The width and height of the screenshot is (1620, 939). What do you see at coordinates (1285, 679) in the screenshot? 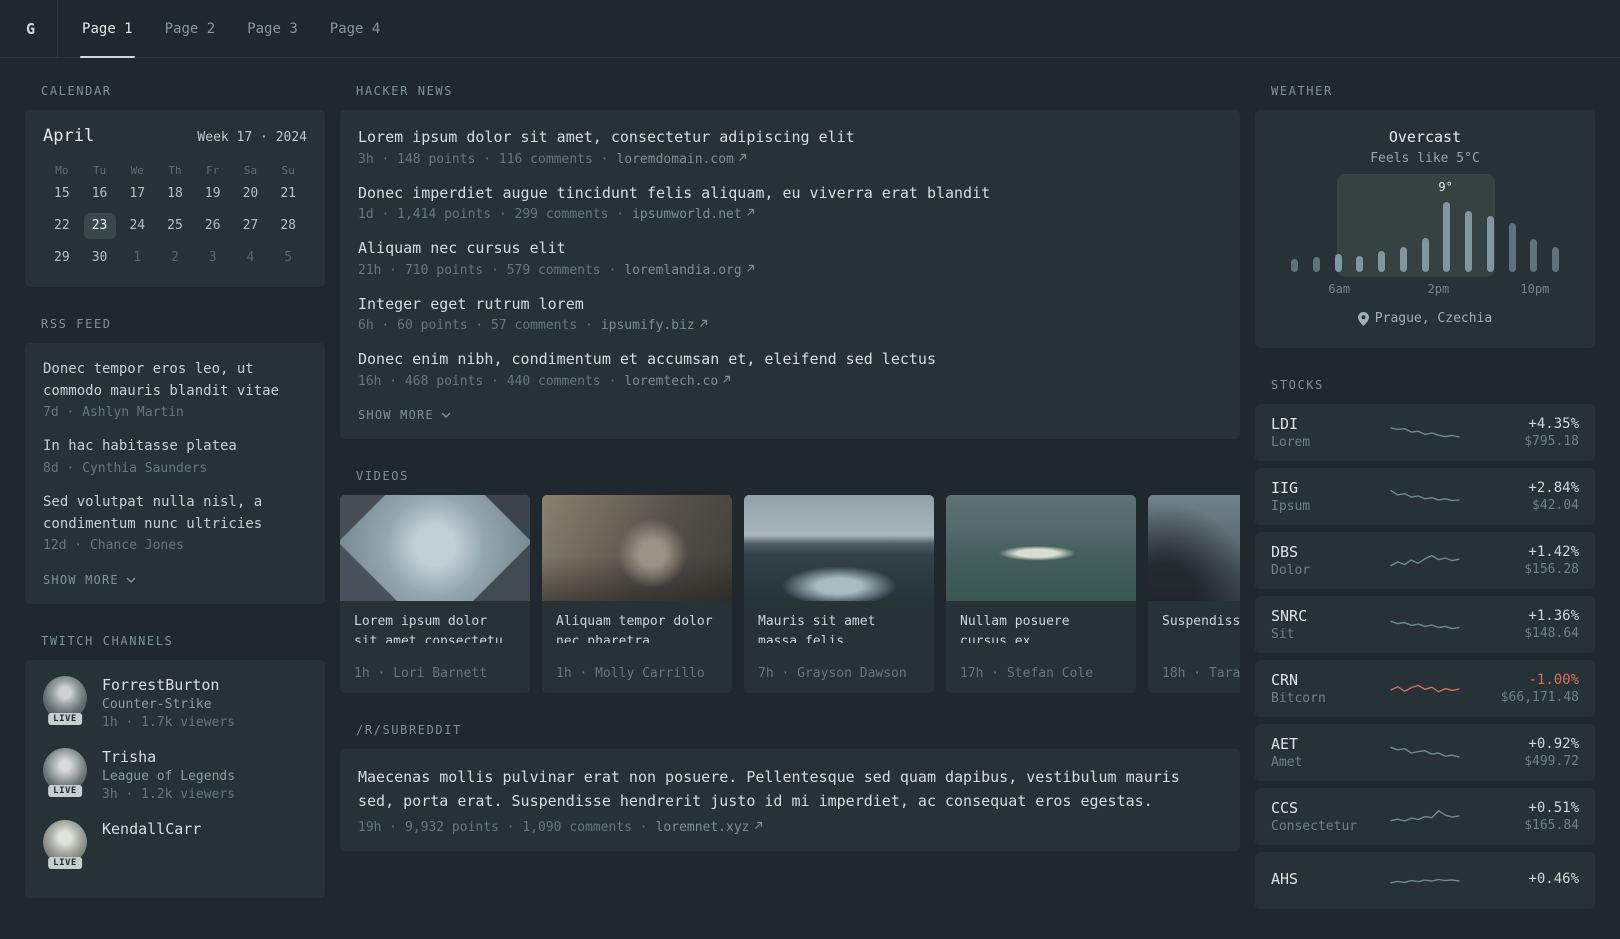
I see `stock-symbol: CRN` at bounding box center [1285, 679].